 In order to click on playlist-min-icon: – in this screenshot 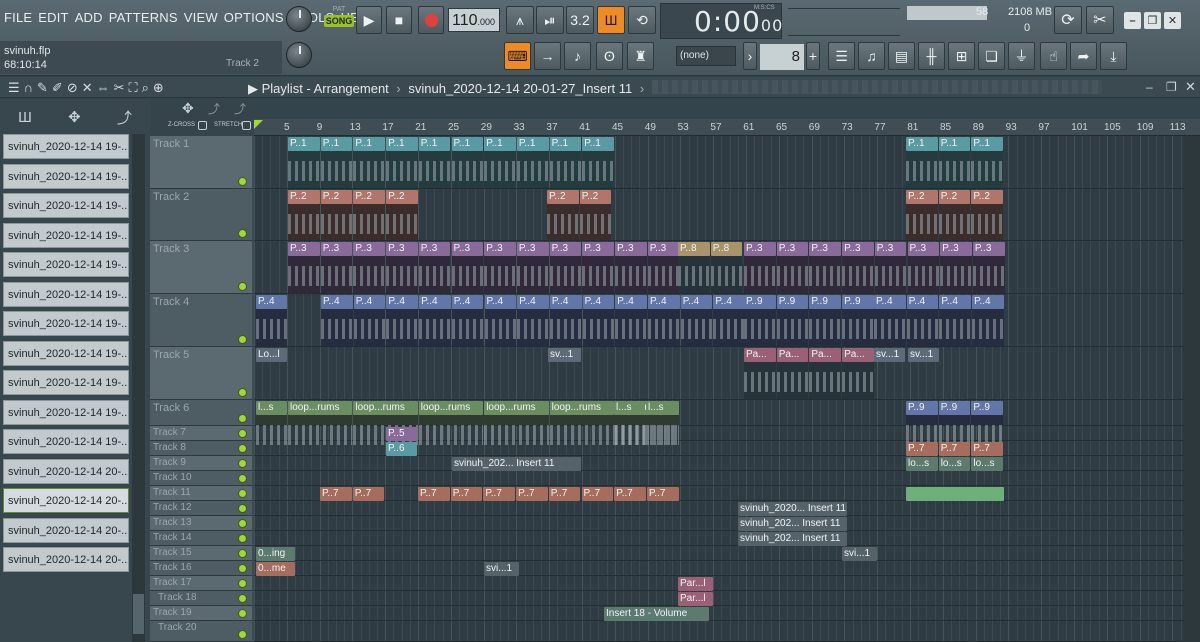, I will do `click(1149, 87)`.